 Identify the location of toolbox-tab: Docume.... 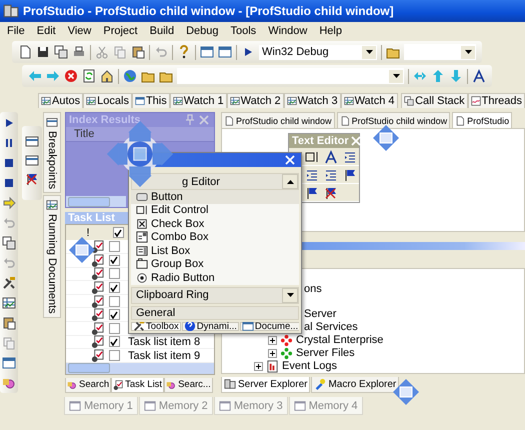
(269, 326).